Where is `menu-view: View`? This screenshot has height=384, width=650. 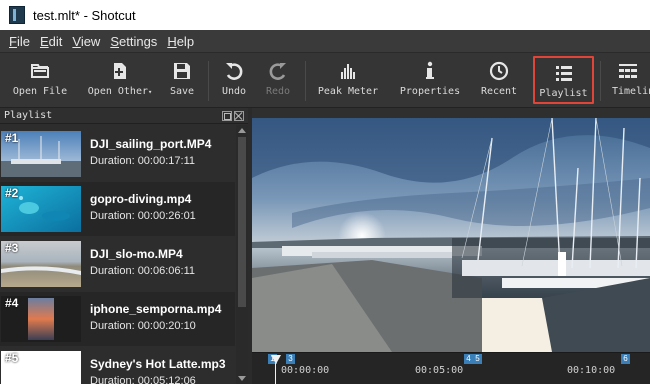 menu-view: View is located at coordinates (86, 41).